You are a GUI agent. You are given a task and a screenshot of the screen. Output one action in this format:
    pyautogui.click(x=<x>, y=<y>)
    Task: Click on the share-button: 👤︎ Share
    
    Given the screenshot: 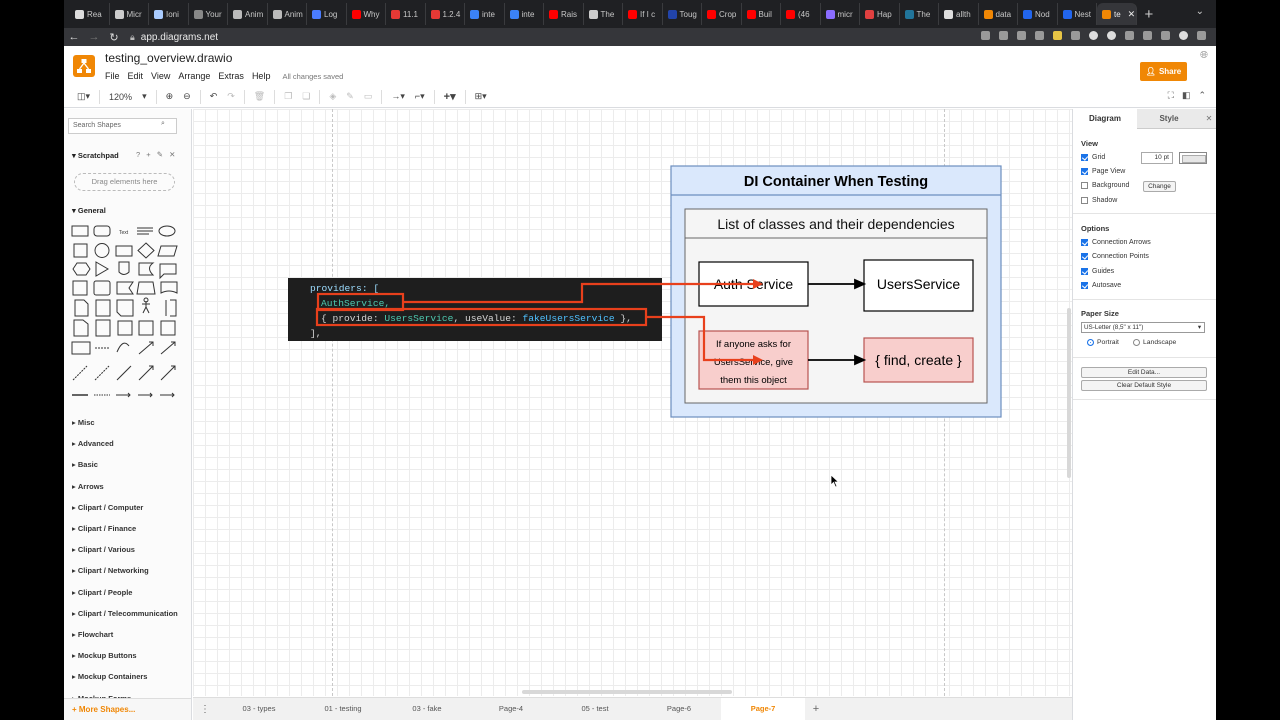 What is the action you would take?
    pyautogui.click(x=1163, y=71)
    